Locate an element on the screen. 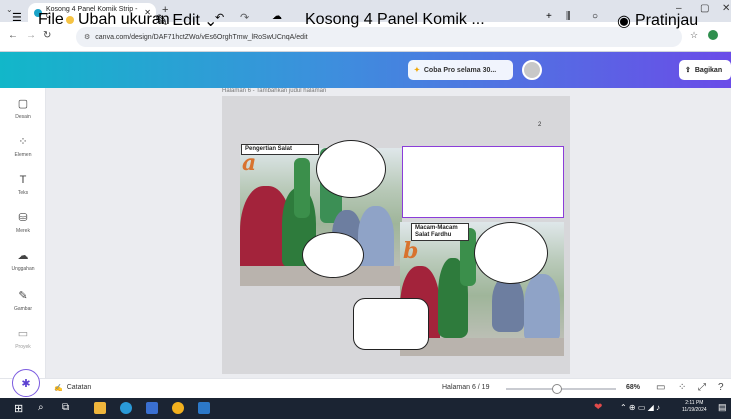  share-icon: ⇪ is located at coordinates (688, 70).